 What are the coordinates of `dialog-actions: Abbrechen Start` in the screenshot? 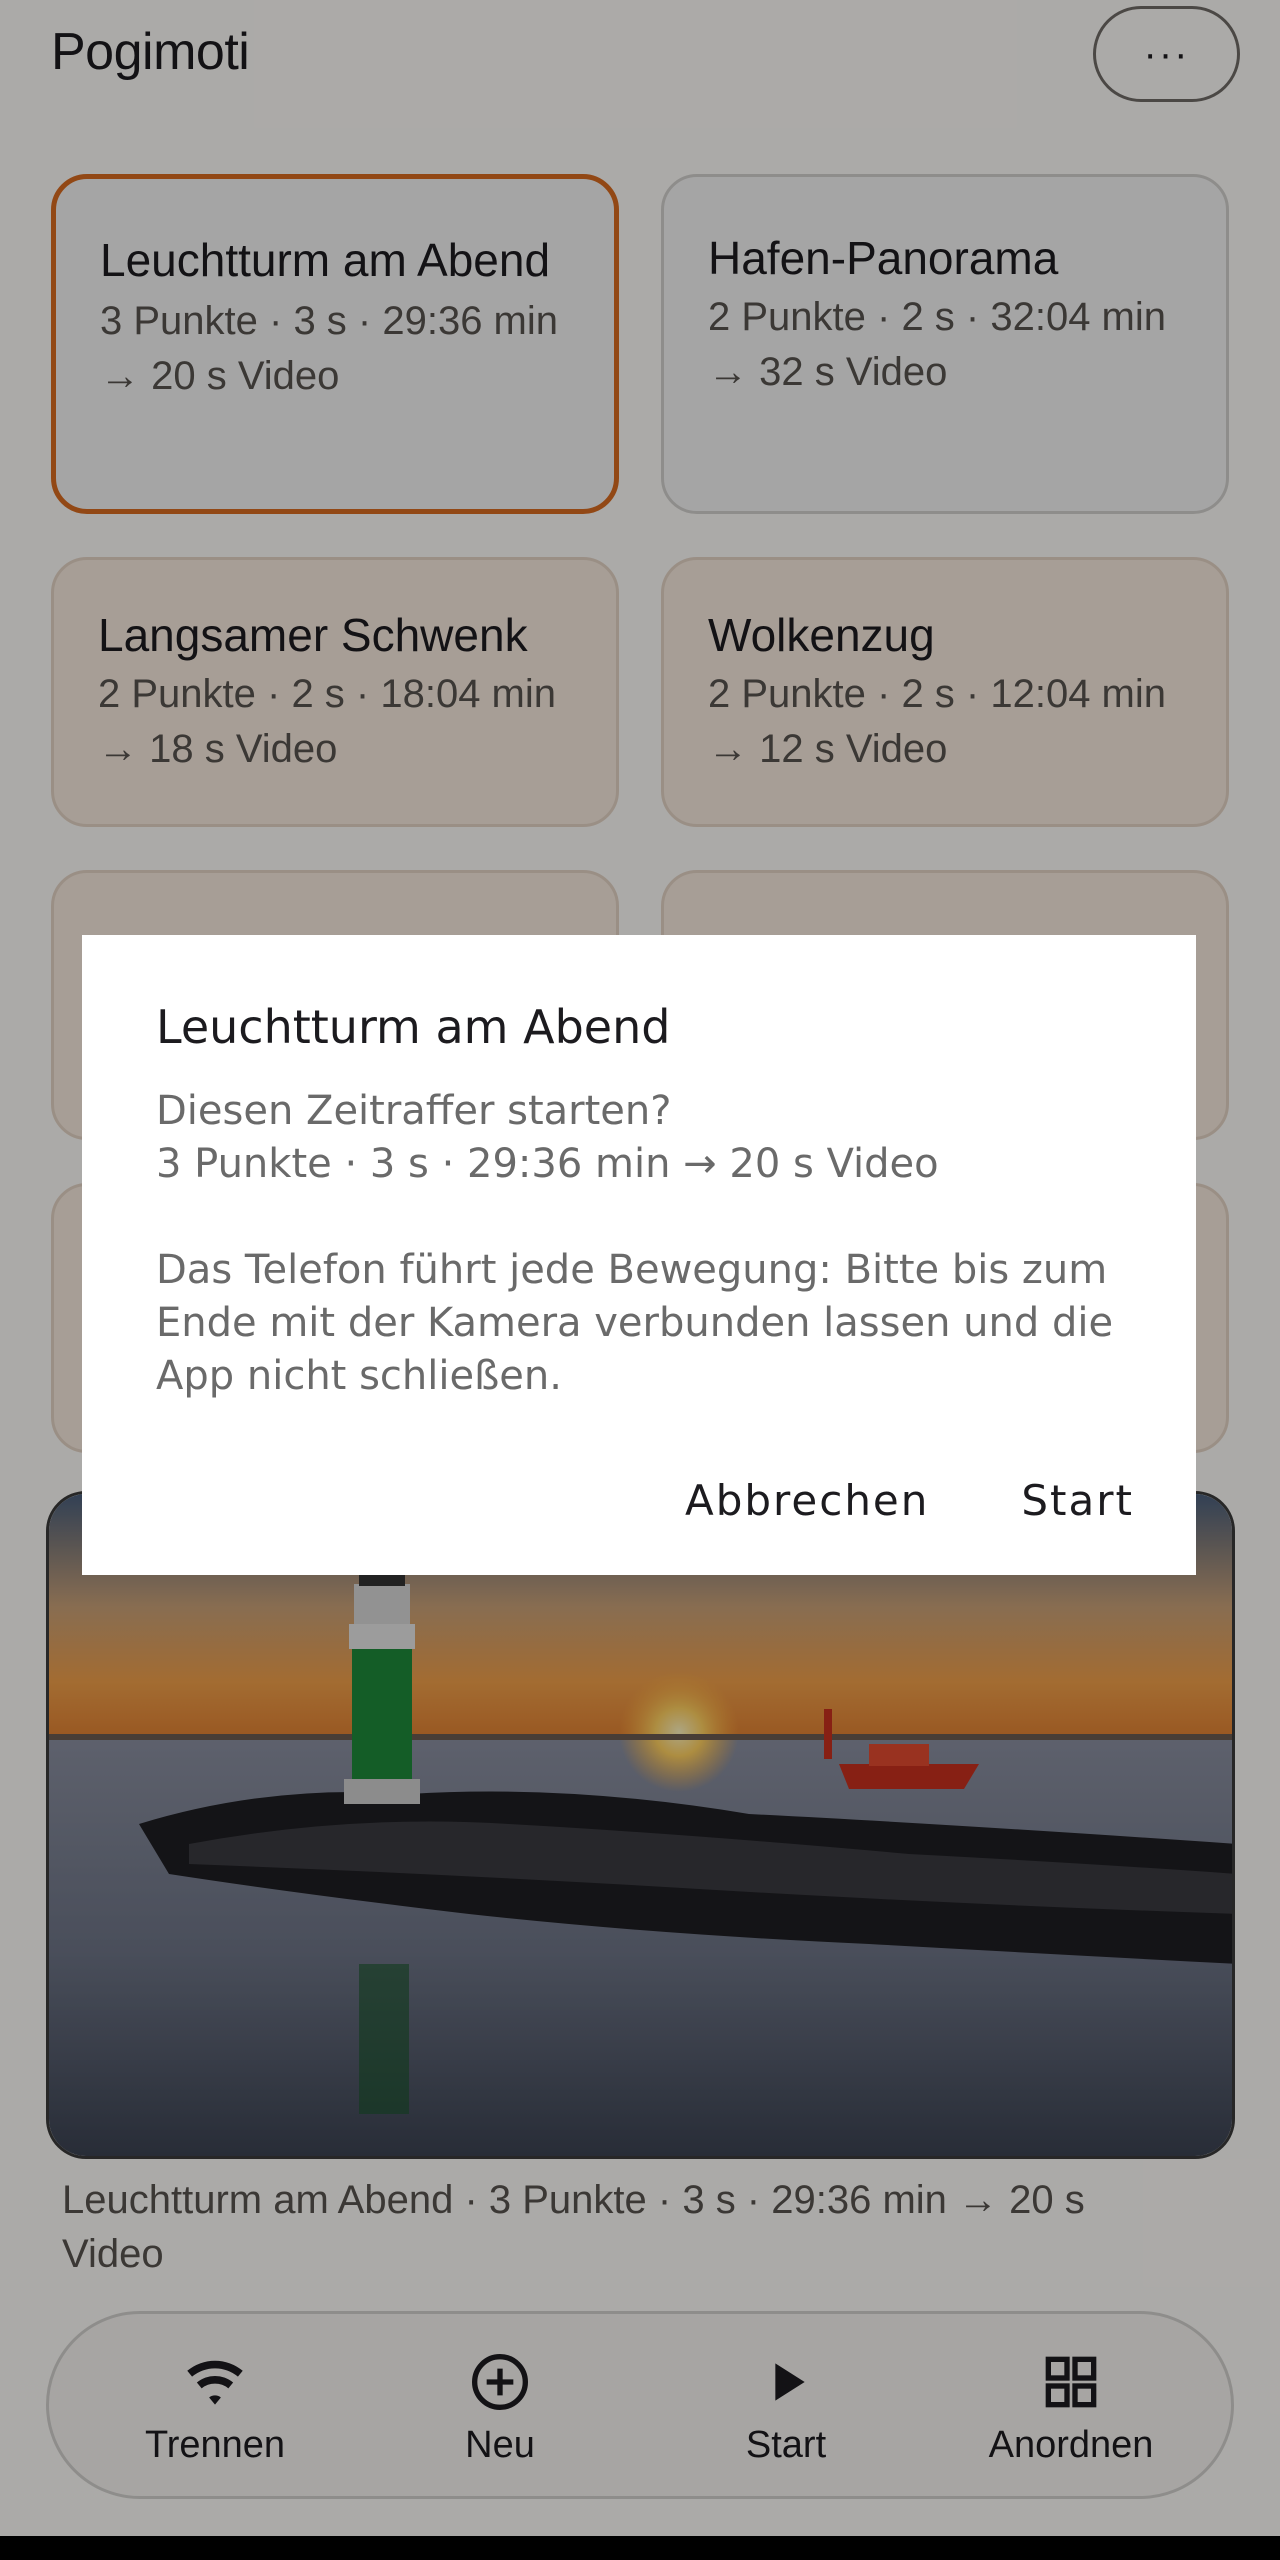 It's located at (909, 1500).